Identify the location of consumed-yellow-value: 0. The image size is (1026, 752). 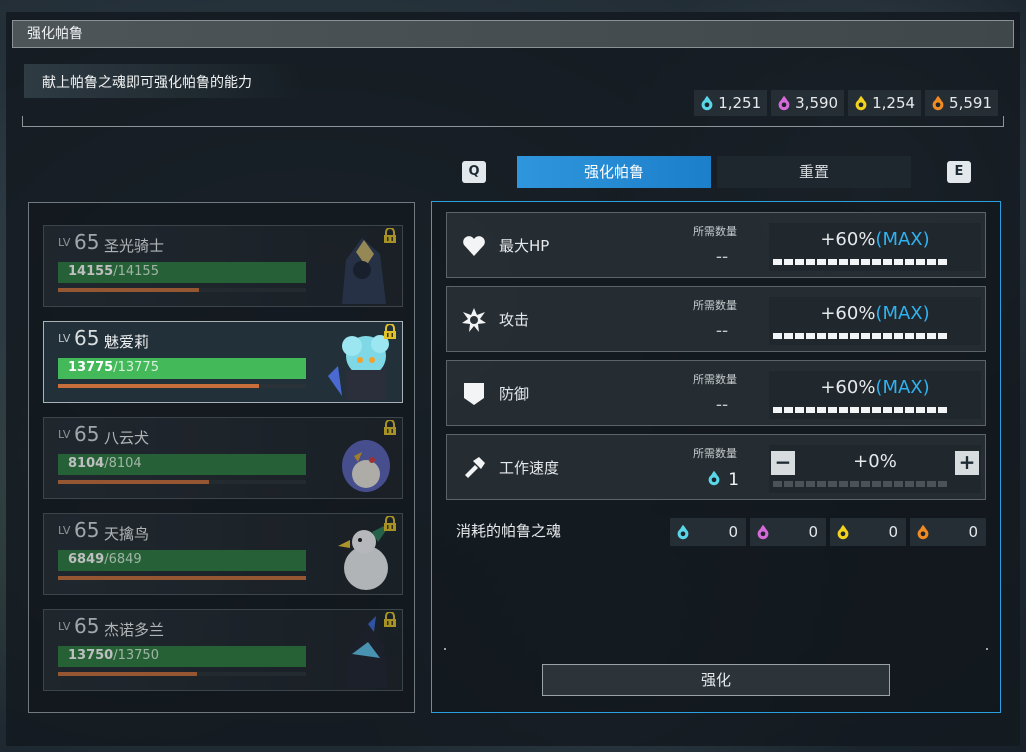
(893, 532).